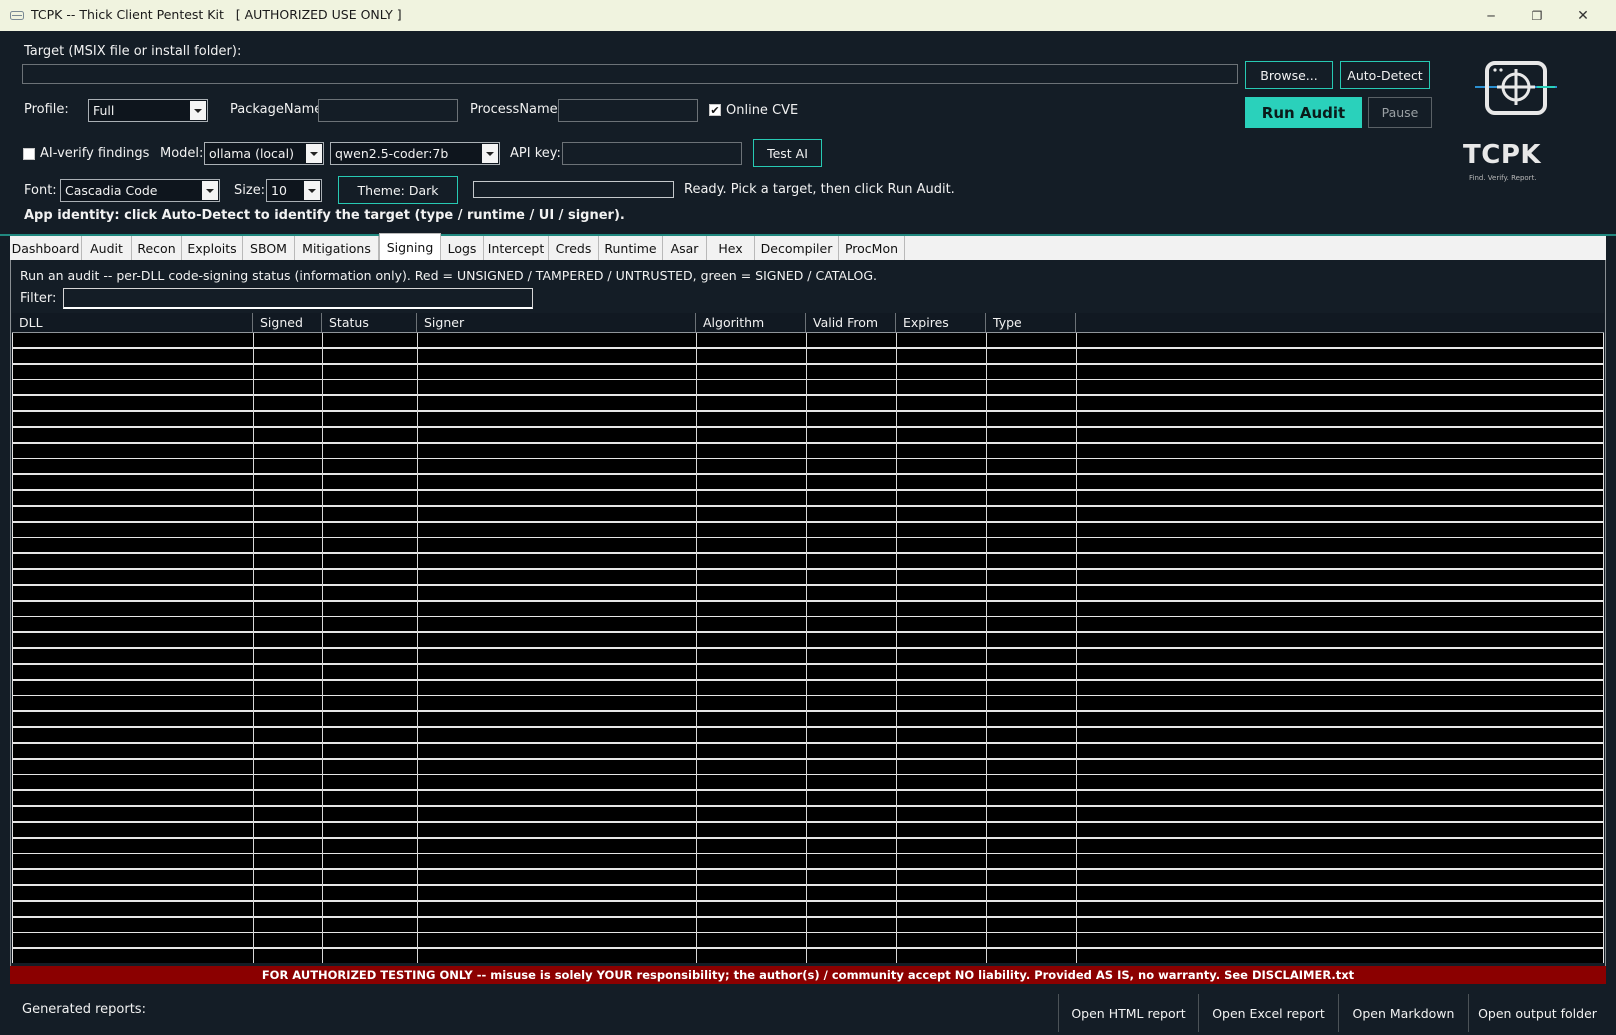  What do you see at coordinates (516, 248) in the screenshot?
I see `tab-intercept: Intercept` at bounding box center [516, 248].